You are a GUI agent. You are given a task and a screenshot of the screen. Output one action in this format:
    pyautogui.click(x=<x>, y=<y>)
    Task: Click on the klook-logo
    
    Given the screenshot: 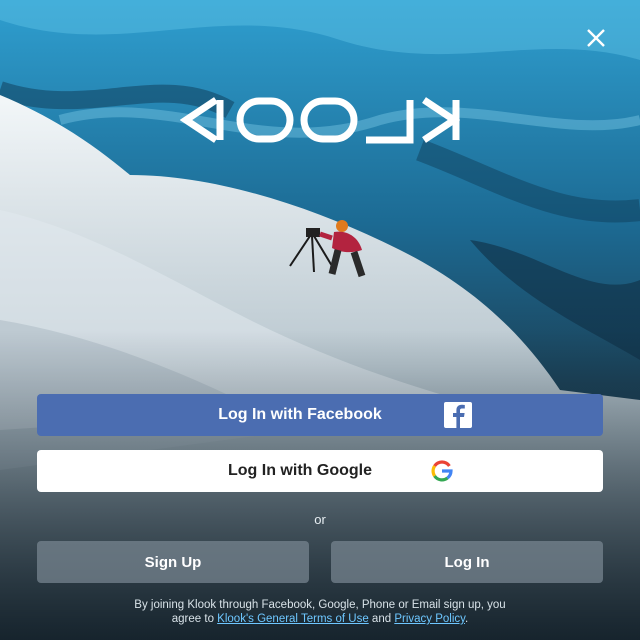 What is the action you would take?
    pyautogui.click(x=320, y=120)
    